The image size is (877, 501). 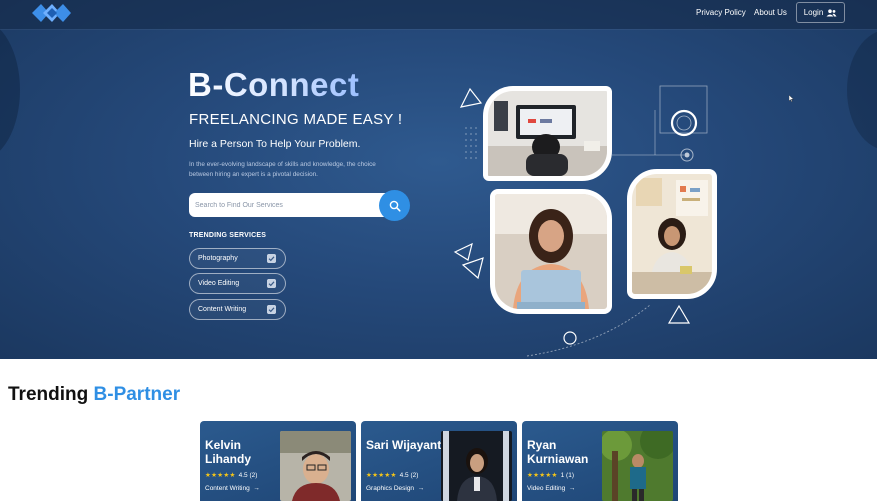 I want to click on login-button: Login, so click(x=820, y=12).